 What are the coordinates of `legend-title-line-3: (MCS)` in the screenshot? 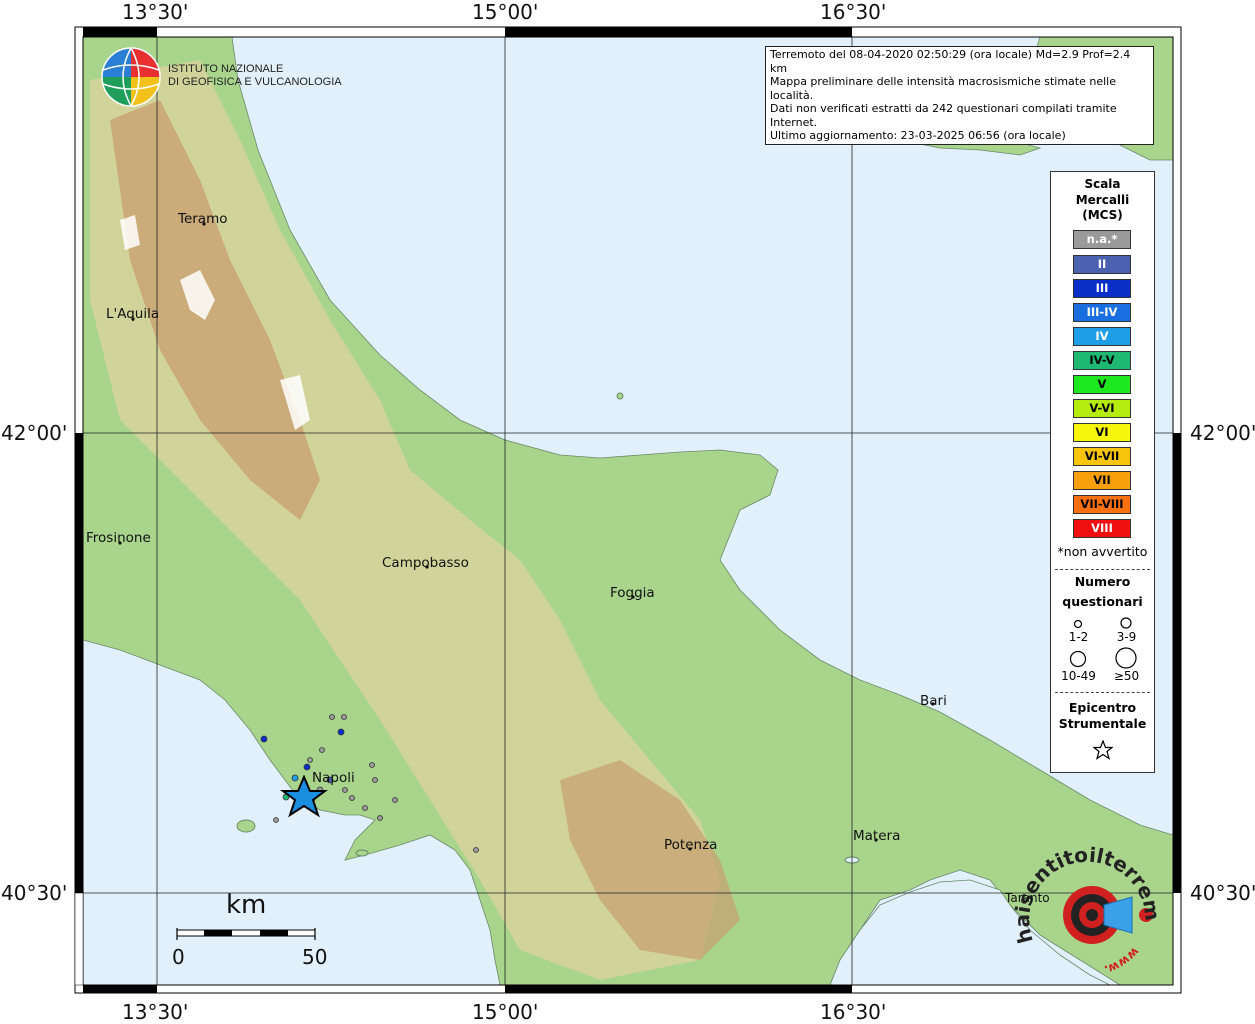 It's located at (1102, 215).